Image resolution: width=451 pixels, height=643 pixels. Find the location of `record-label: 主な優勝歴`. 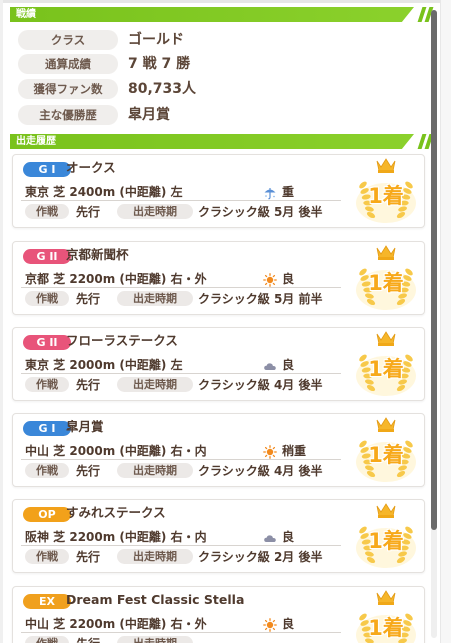

record-label: 主な優勝歴 is located at coordinates (68, 115).